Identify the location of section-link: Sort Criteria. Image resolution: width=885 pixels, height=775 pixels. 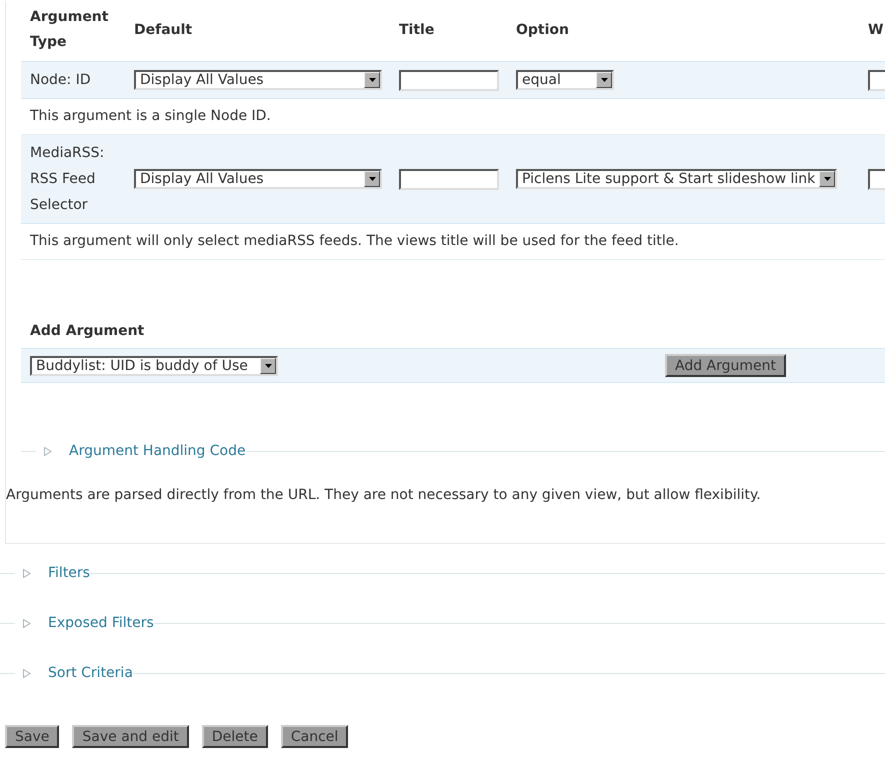
(90, 673).